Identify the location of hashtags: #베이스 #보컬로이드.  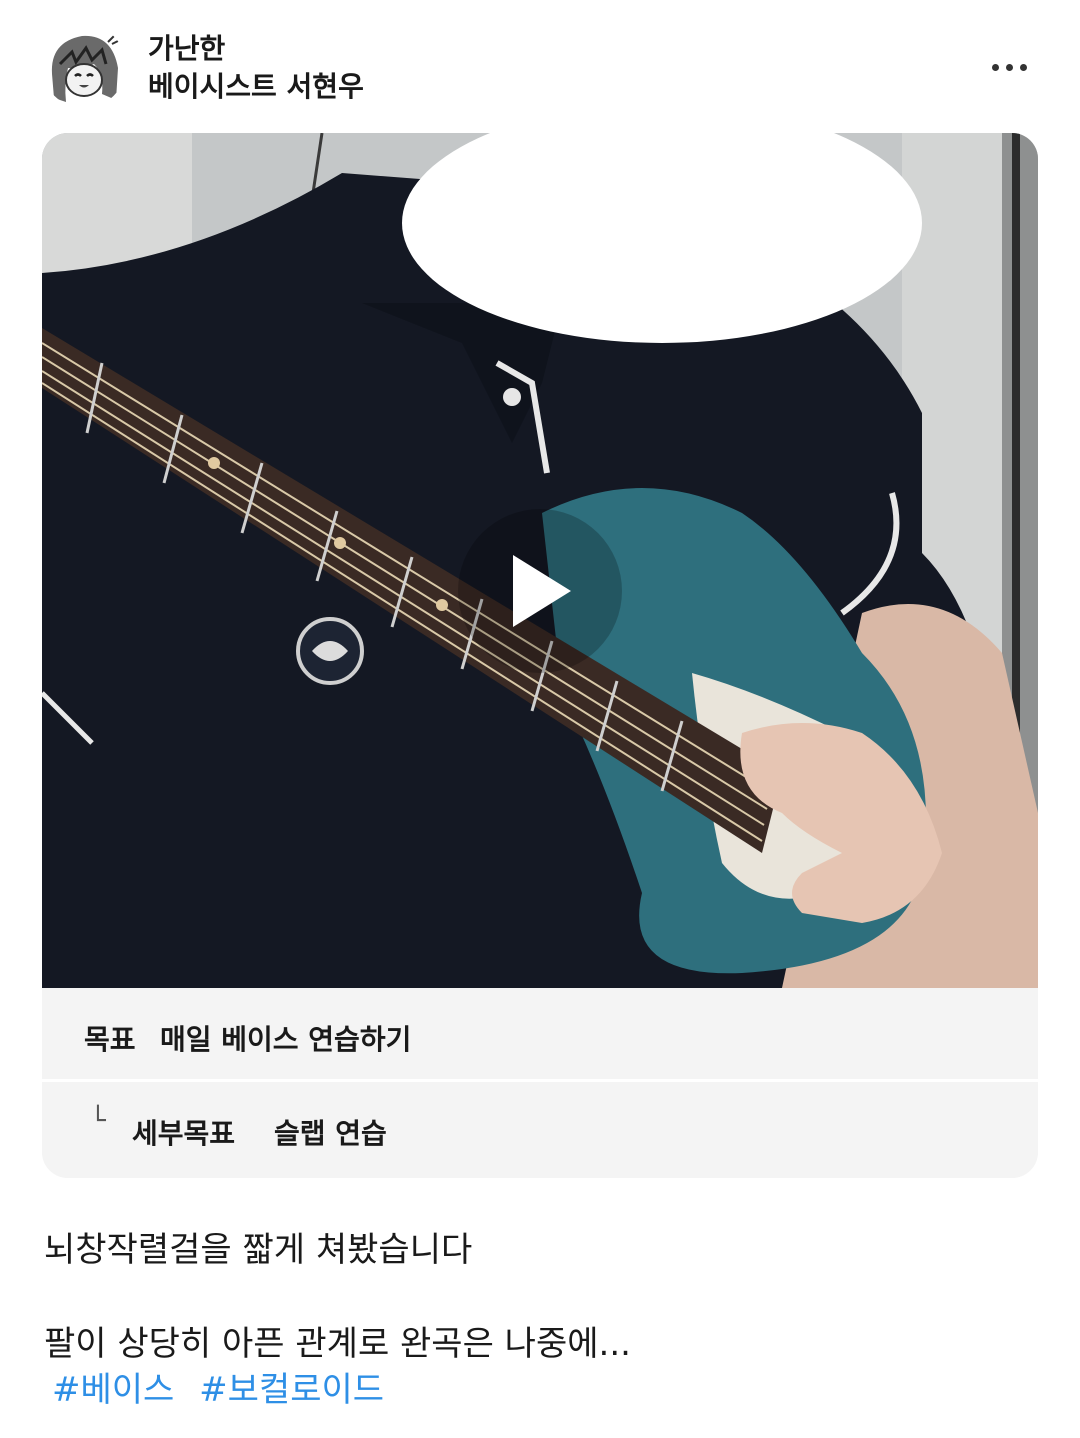
(225, 1386).